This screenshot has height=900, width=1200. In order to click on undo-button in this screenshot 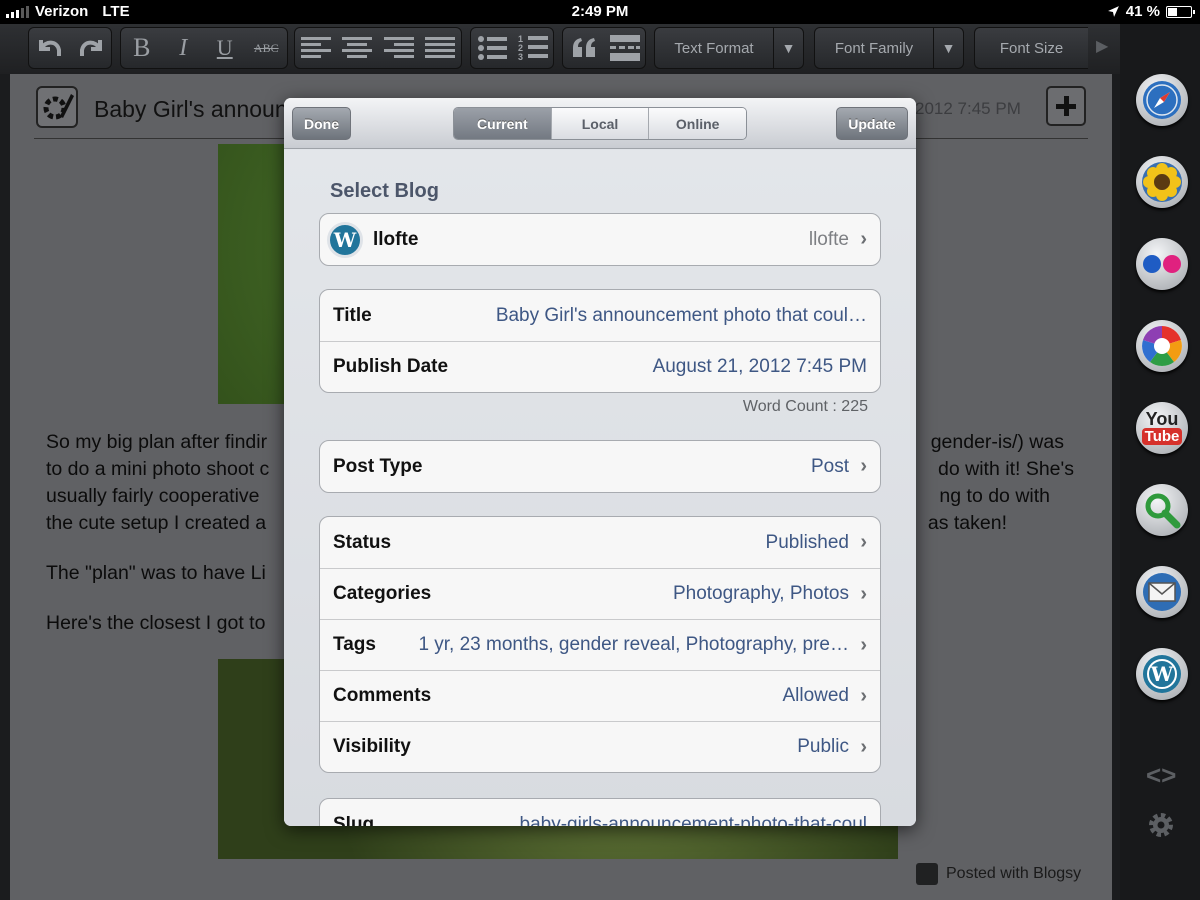, I will do `click(50, 48)`.